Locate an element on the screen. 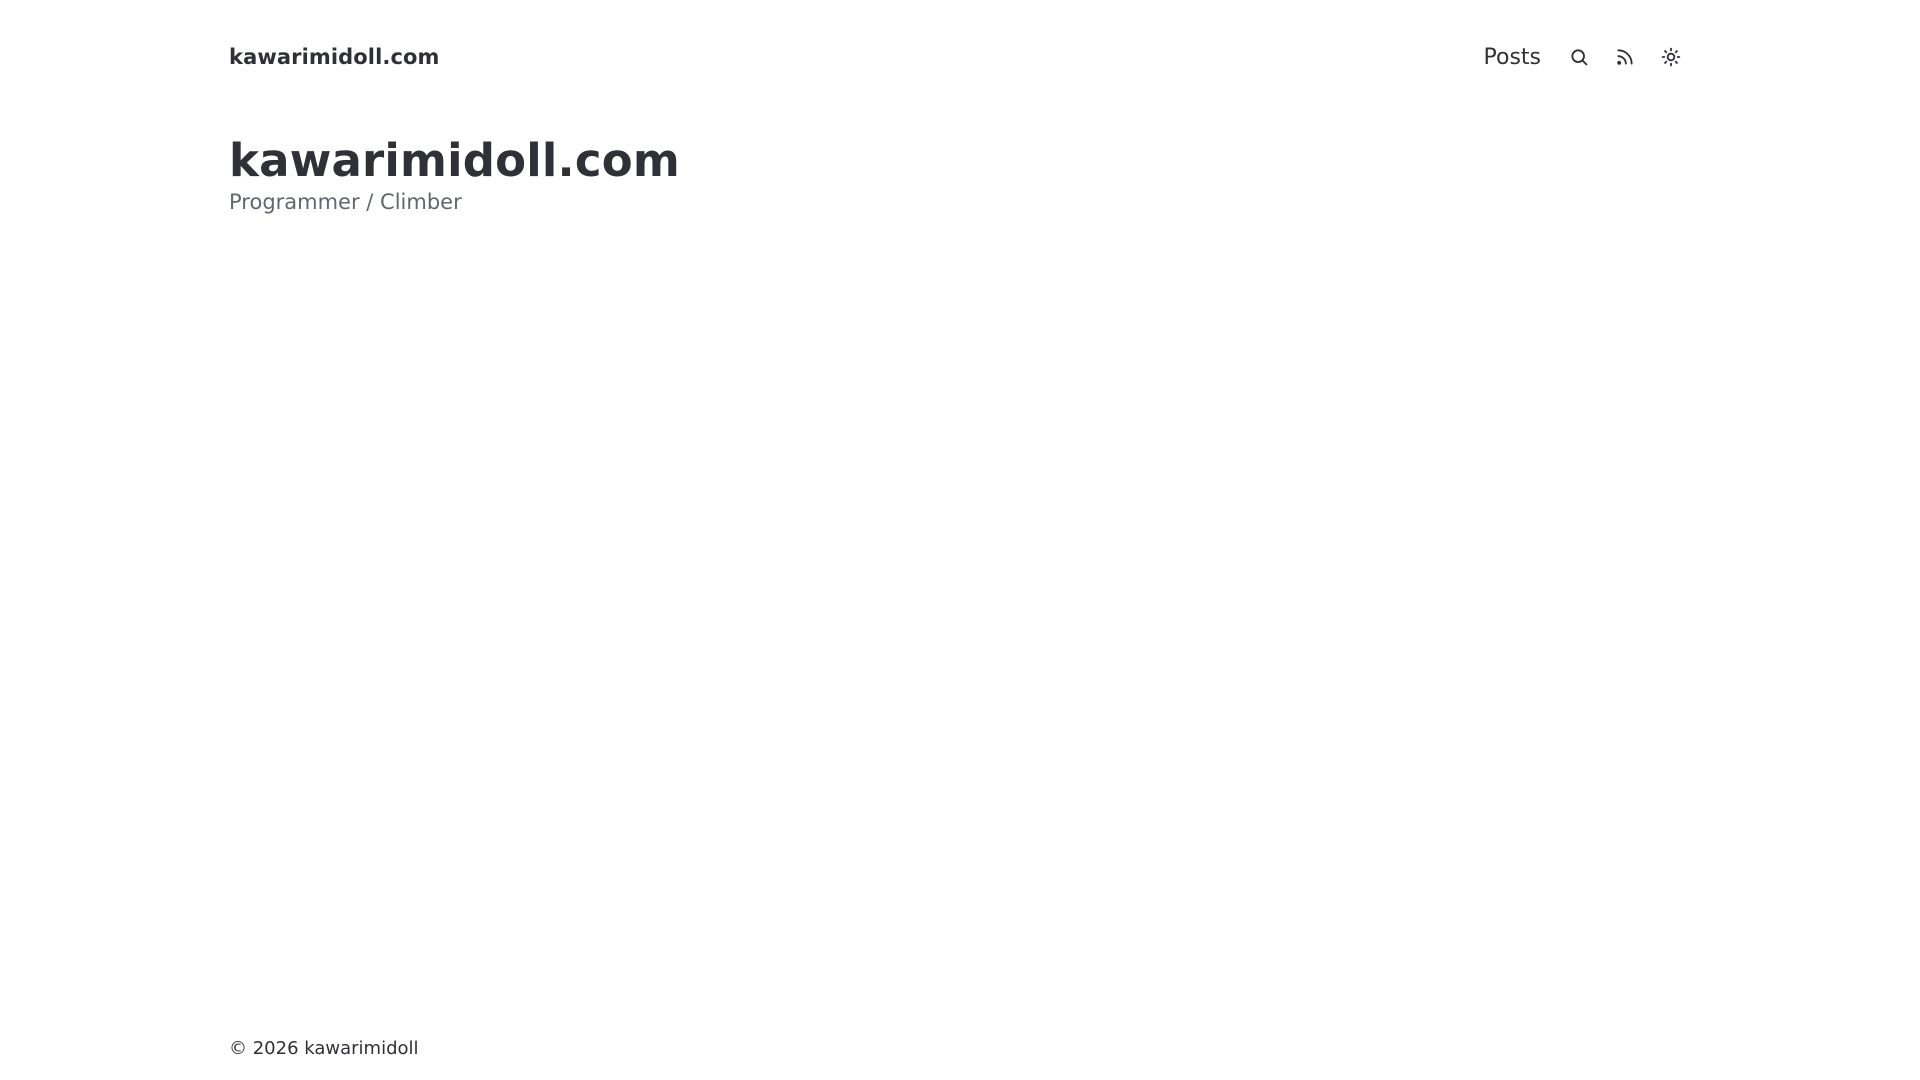  rss-icon is located at coordinates (1625, 57).